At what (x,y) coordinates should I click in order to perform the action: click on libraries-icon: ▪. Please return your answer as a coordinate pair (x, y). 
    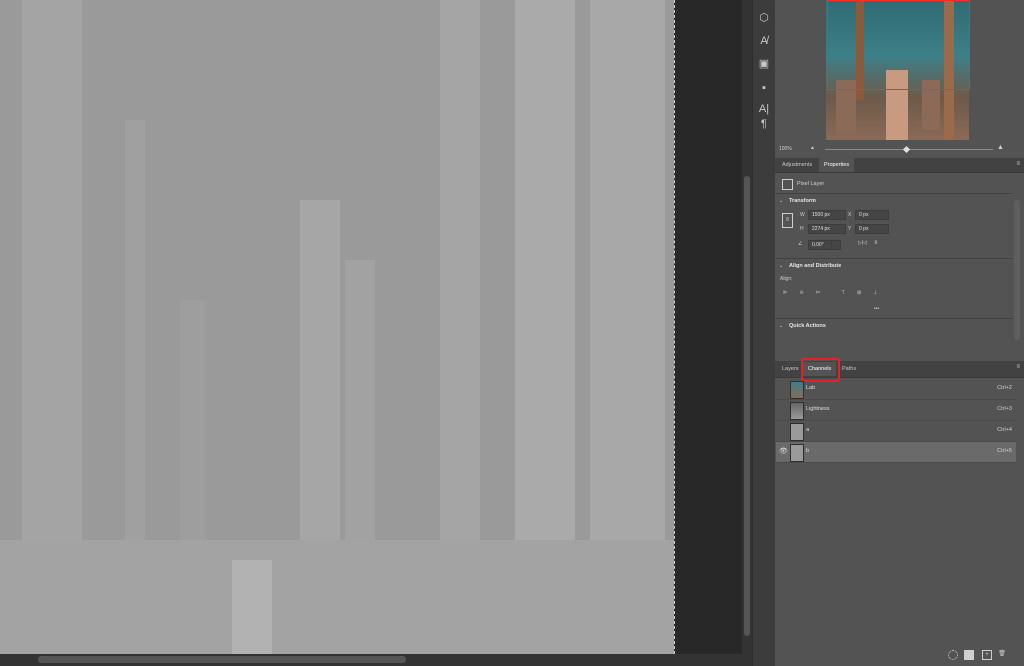
    Looking at the image, I should click on (764, 88).